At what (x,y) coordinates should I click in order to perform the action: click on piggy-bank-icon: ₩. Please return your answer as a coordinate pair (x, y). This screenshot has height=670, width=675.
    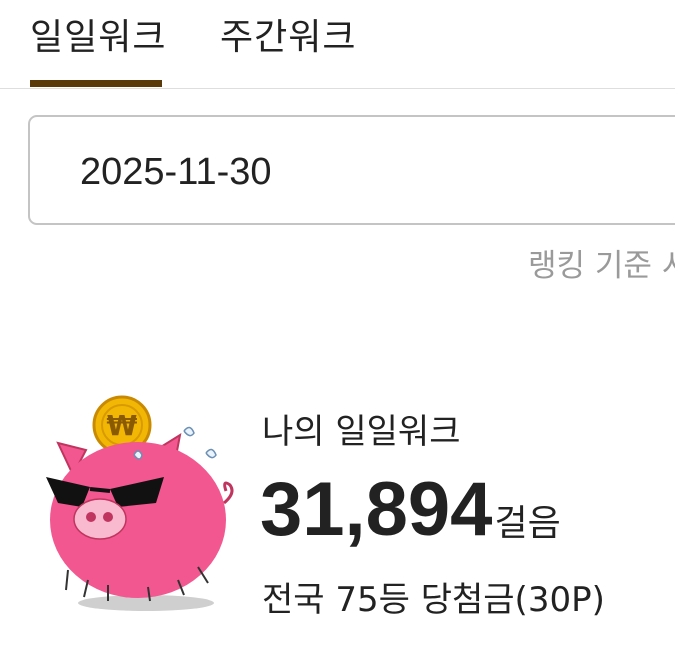
    Looking at the image, I should click on (140, 503).